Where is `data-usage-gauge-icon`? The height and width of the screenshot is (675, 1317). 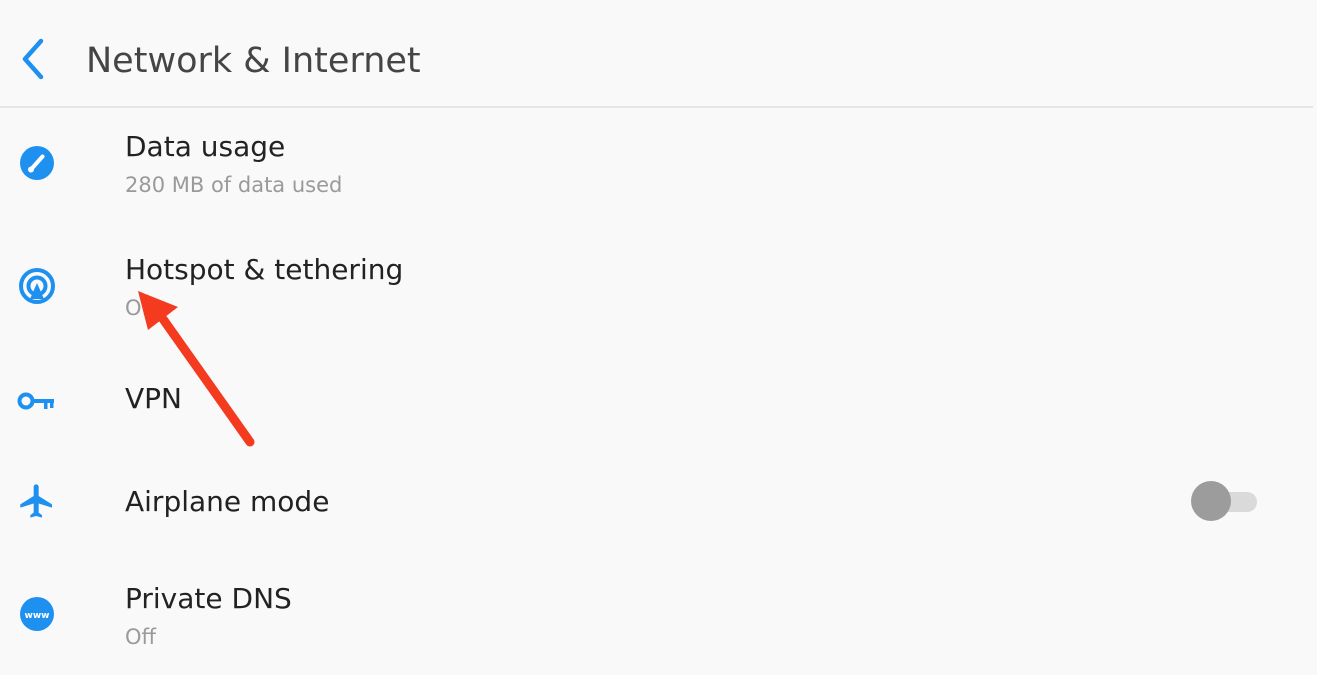 data-usage-gauge-icon is located at coordinates (37, 163).